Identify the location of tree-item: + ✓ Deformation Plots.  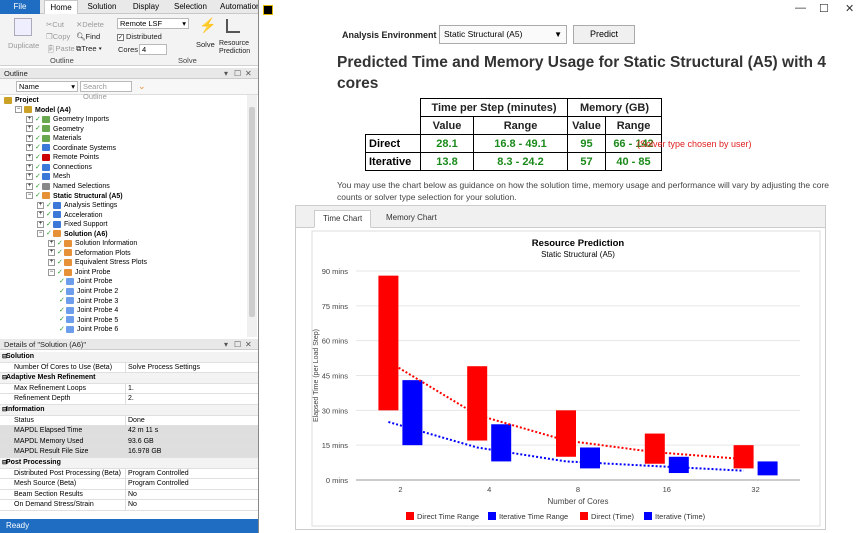
(89, 253).